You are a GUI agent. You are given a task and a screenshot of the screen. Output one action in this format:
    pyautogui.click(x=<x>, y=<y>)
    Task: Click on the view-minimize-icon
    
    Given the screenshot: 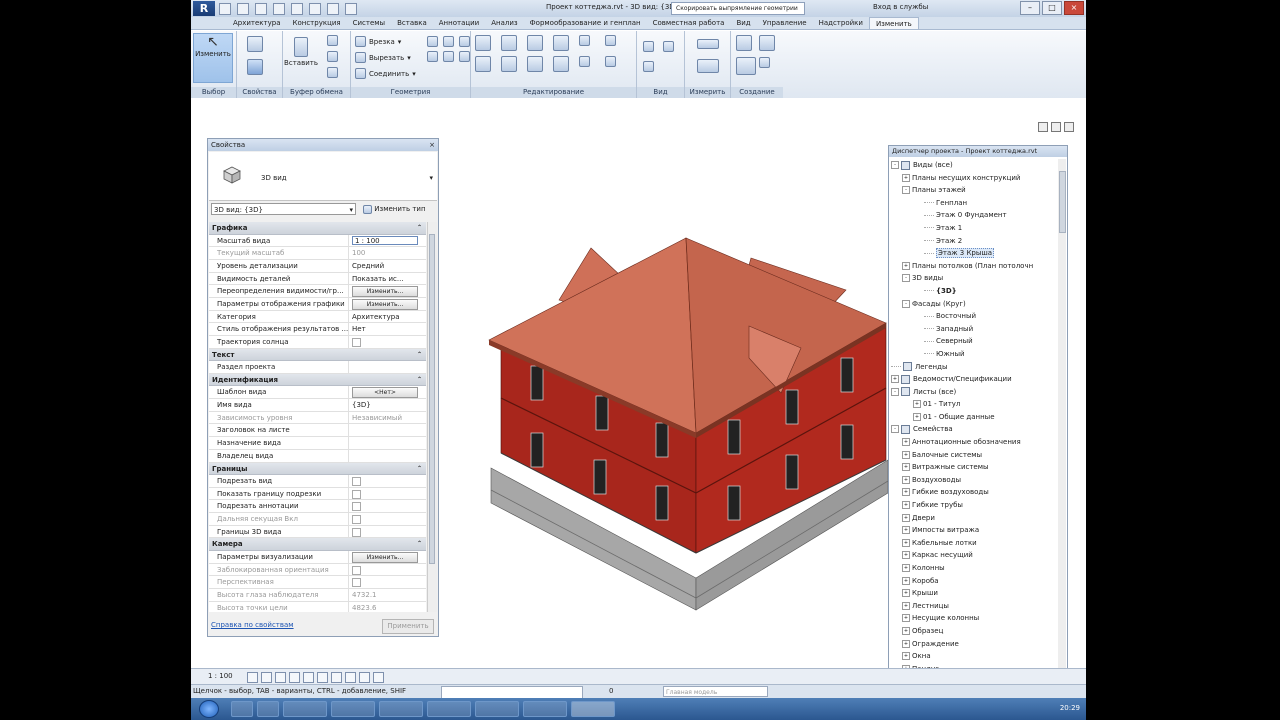 What is the action you would take?
    pyautogui.click(x=1043, y=127)
    